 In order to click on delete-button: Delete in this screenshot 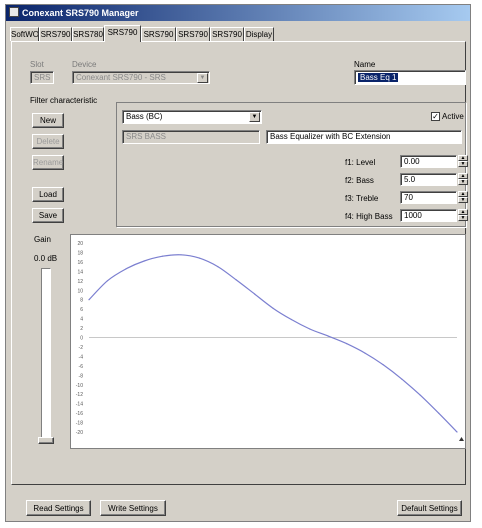, I will do `click(48, 141)`.